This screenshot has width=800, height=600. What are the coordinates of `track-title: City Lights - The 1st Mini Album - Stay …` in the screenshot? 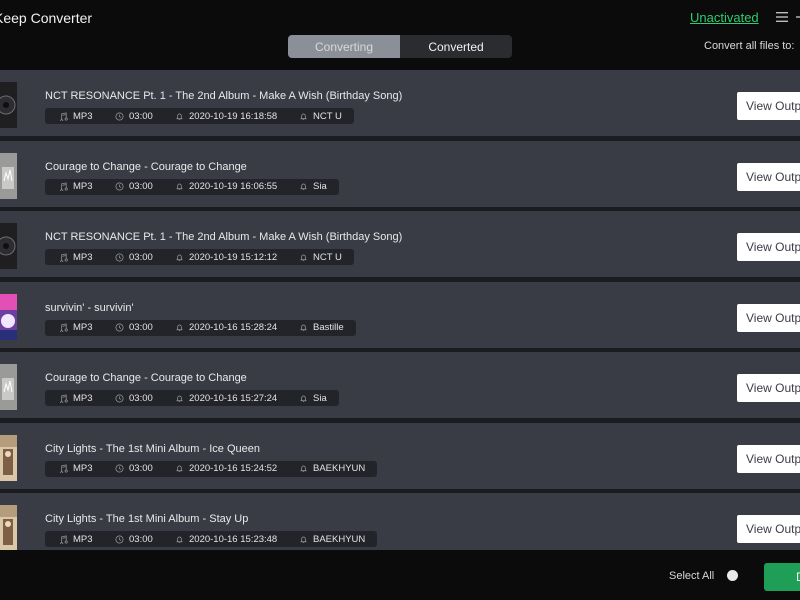 It's located at (147, 519).